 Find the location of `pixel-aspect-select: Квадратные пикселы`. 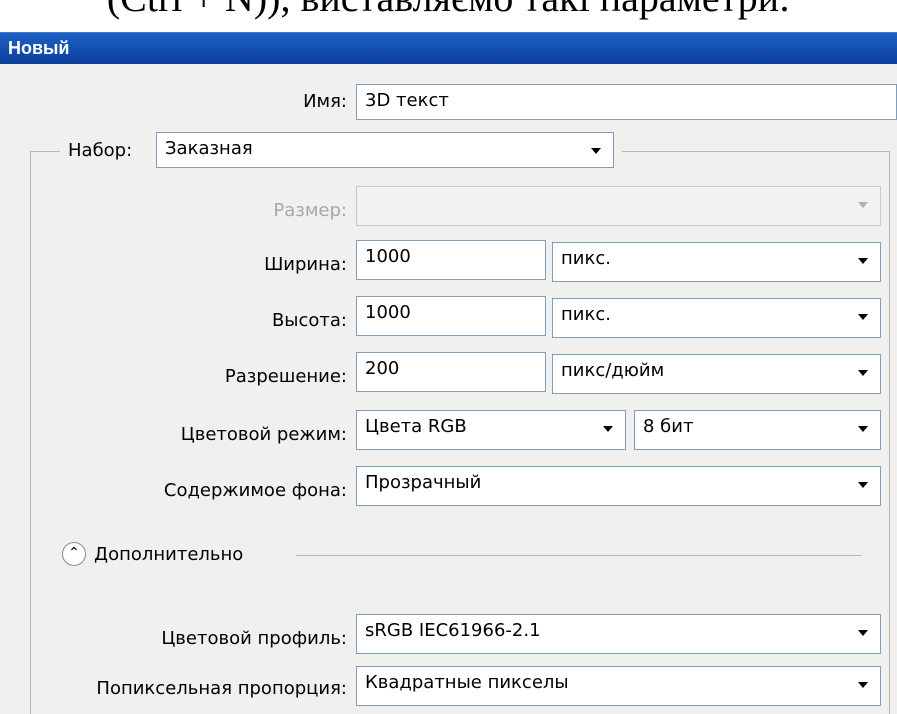

pixel-aspect-select: Квадратные пикселы is located at coordinates (618, 686).